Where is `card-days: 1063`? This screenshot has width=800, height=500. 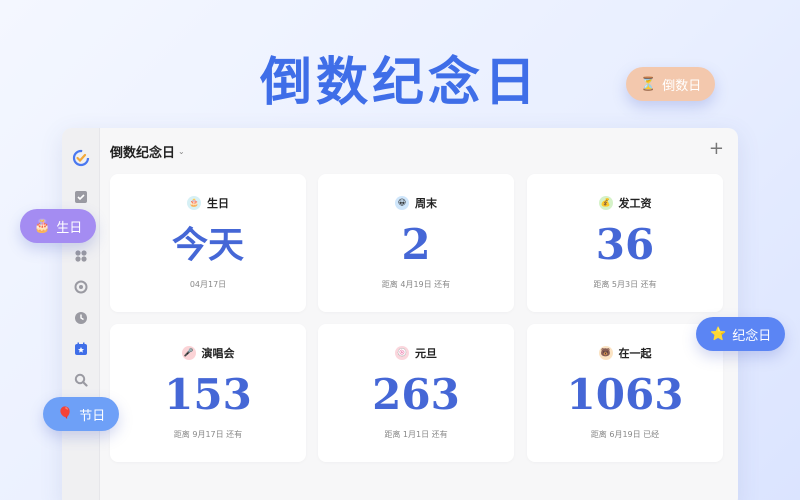 card-days: 1063 is located at coordinates (625, 394).